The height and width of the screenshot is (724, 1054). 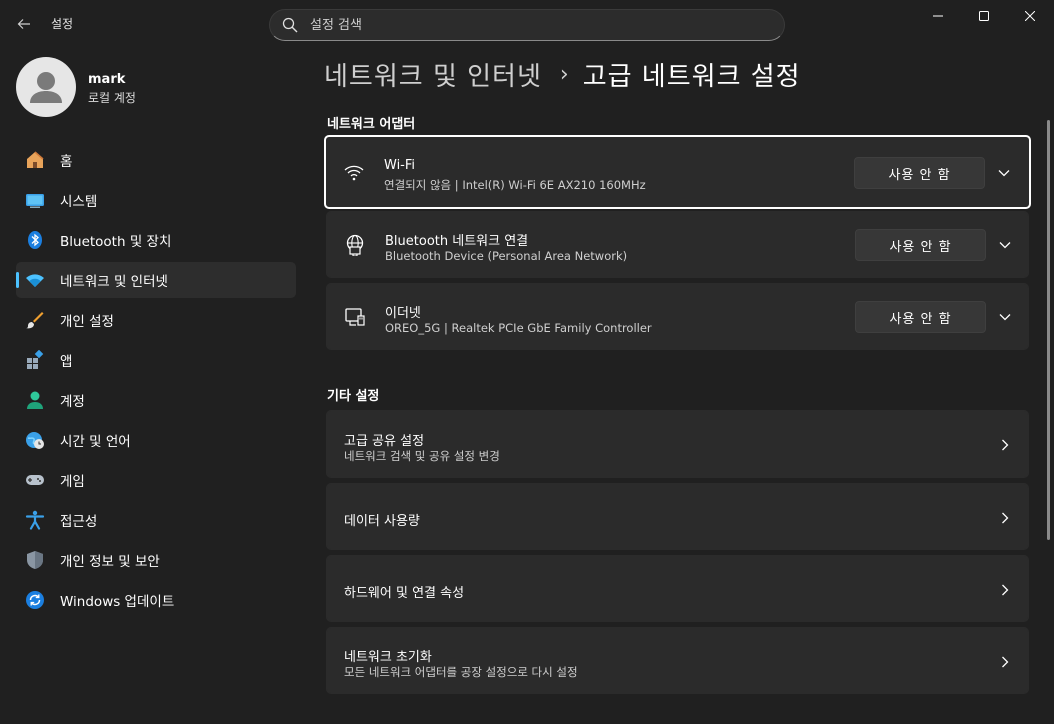 What do you see at coordinates (66, 162) in the screenshot?
I see `sidebar-item-label: 홈` at bounding box center [66, 162].